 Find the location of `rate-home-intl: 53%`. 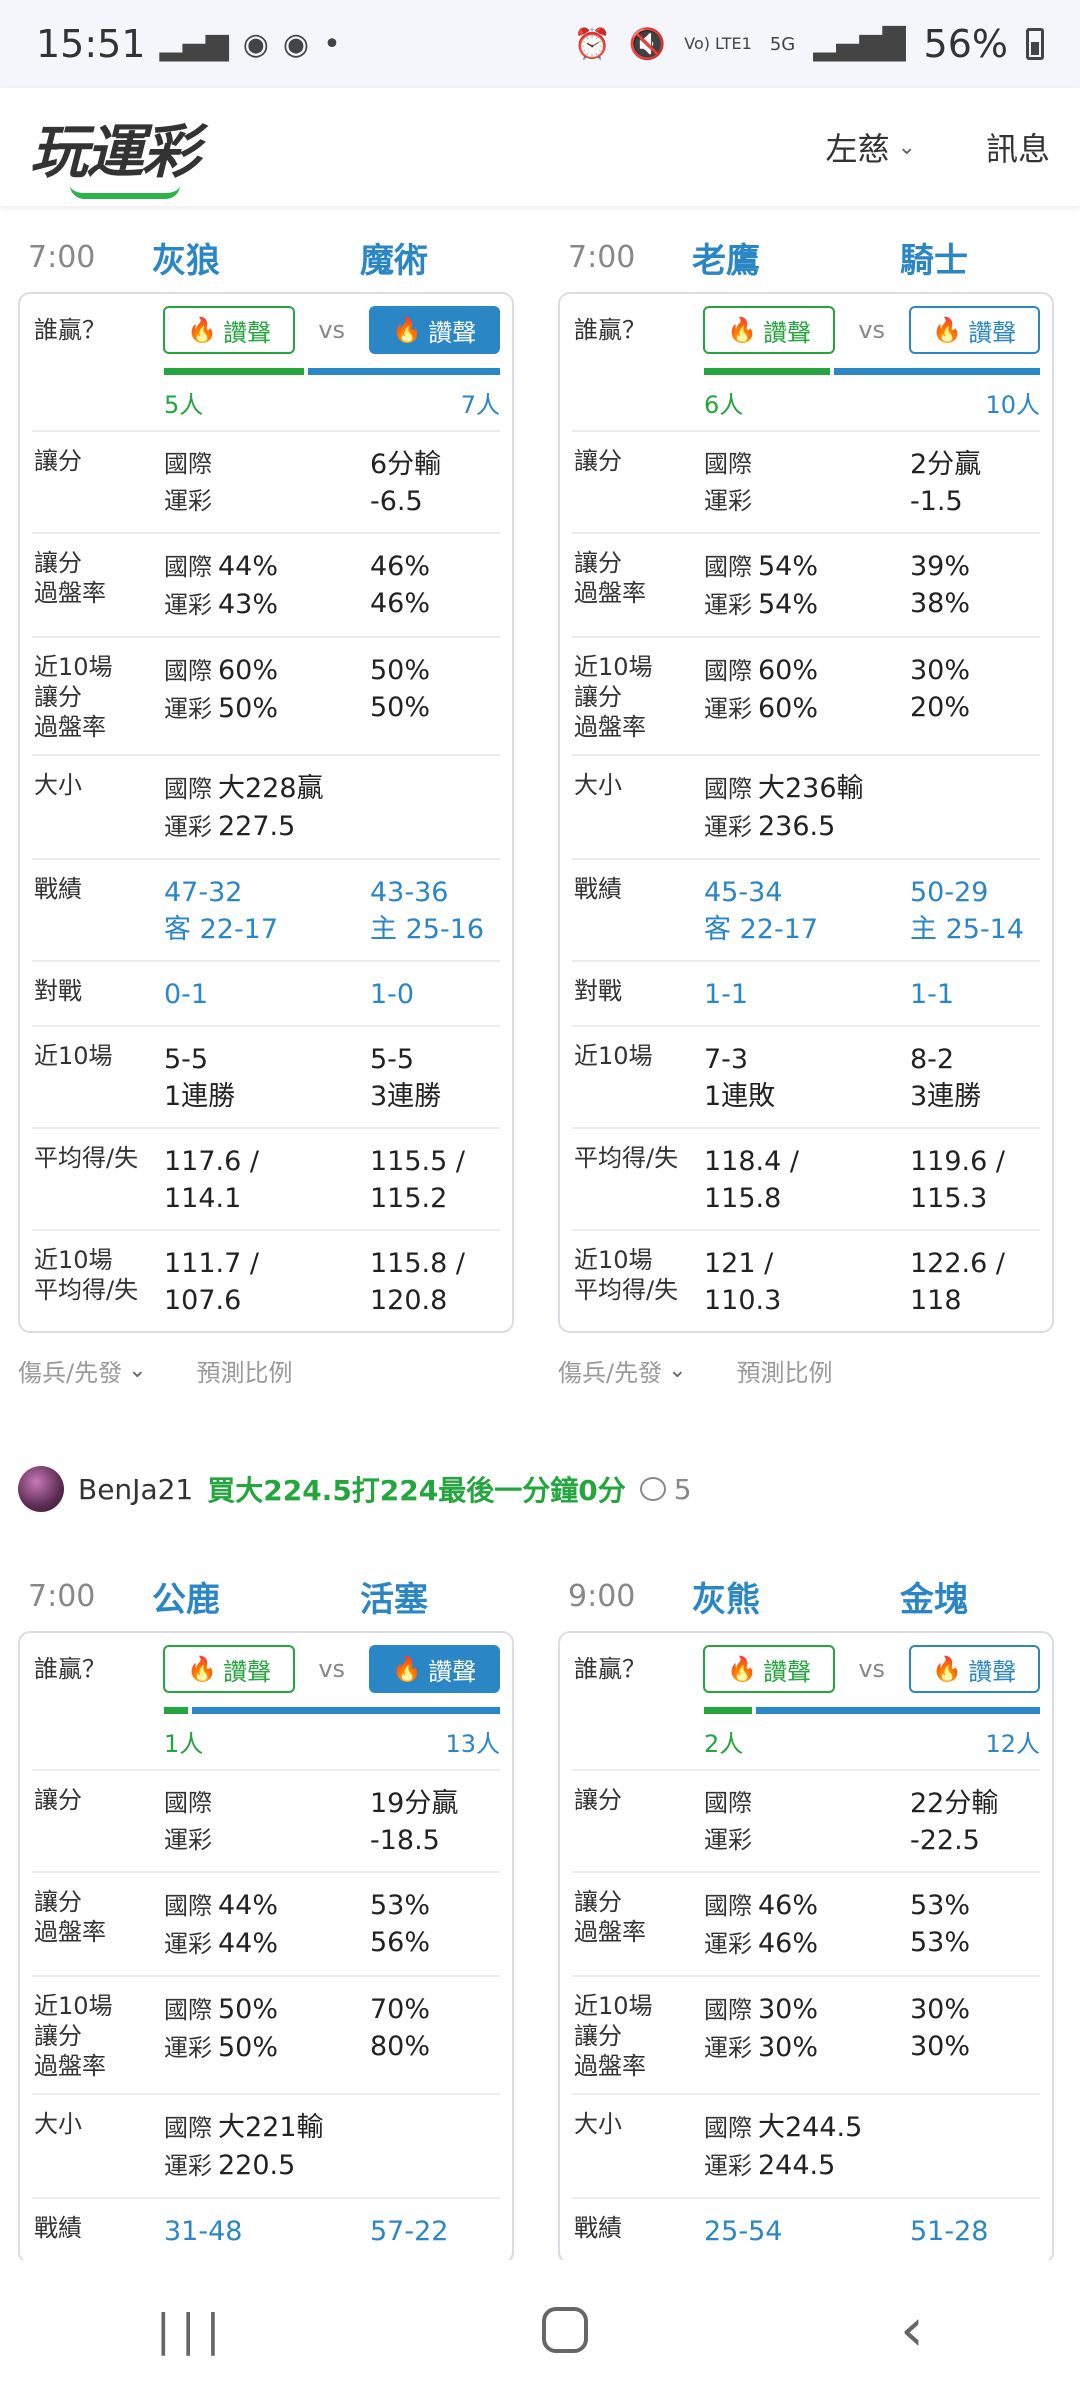

rate-home-intl: 53% is located at coordinates (400, 1905).